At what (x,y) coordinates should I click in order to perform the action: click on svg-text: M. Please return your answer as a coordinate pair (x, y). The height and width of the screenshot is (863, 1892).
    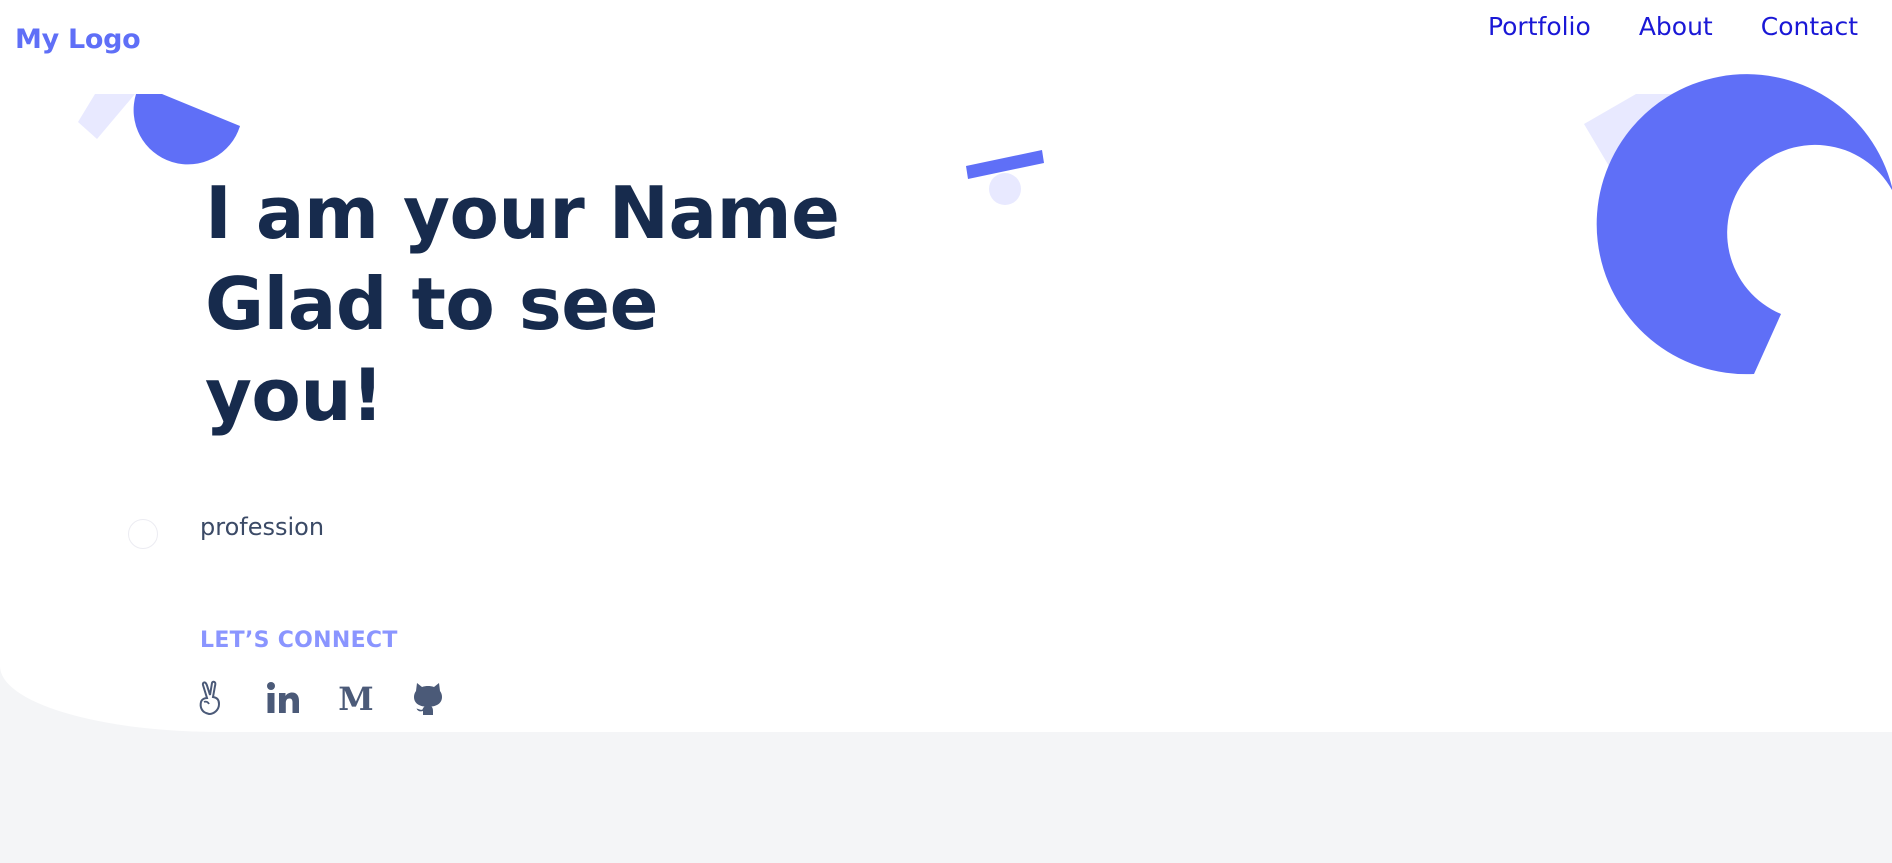
    Looking at the image, I should click on (356, 698).